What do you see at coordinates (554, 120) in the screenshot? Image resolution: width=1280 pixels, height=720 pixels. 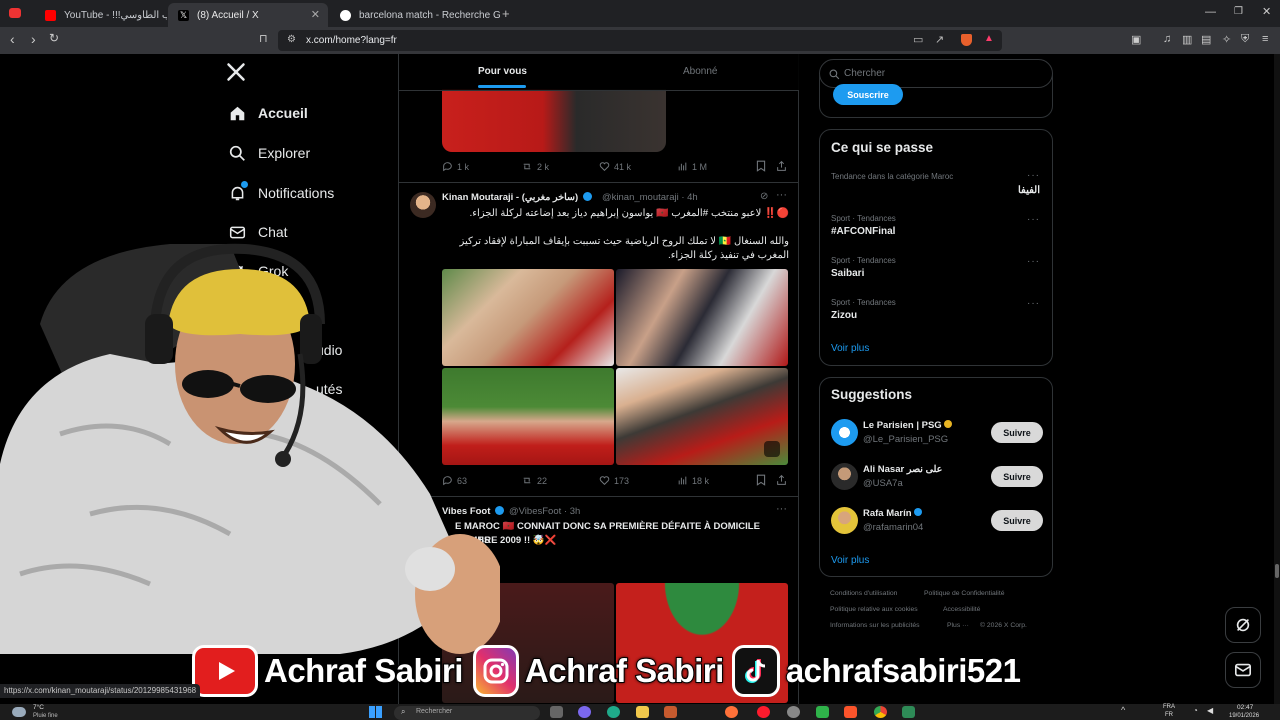 I see `previous-tweet-image` at bounding box center [554, 120].